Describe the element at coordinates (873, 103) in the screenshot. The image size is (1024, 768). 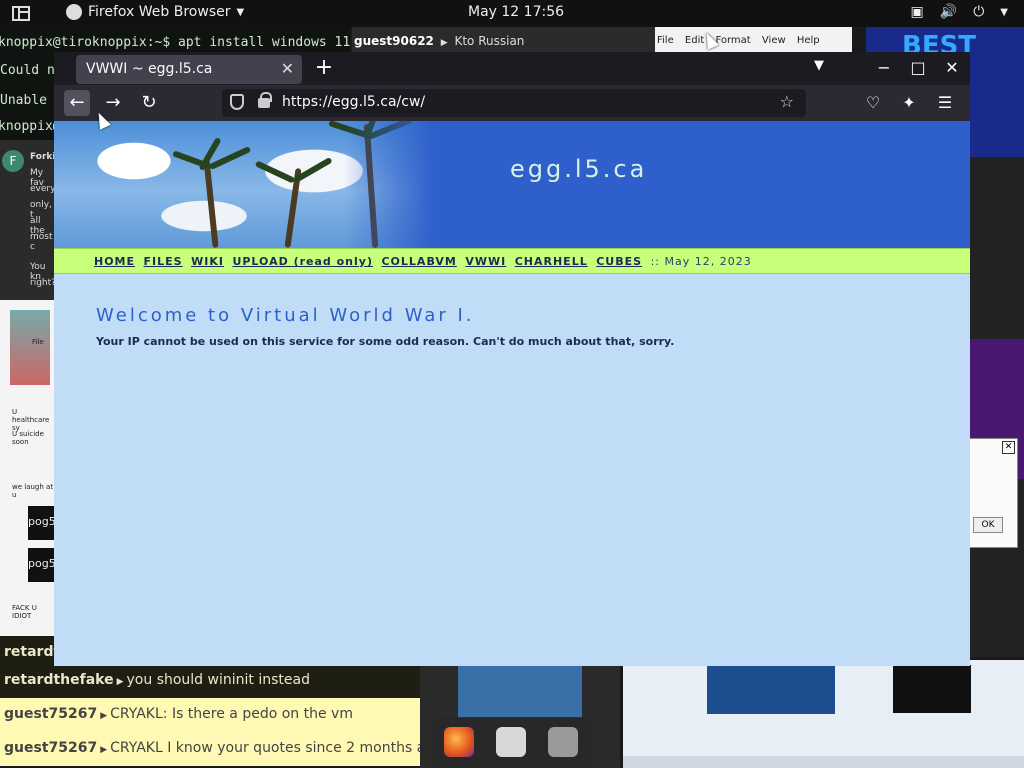
I see `pocket-icon: ♡` at that location.